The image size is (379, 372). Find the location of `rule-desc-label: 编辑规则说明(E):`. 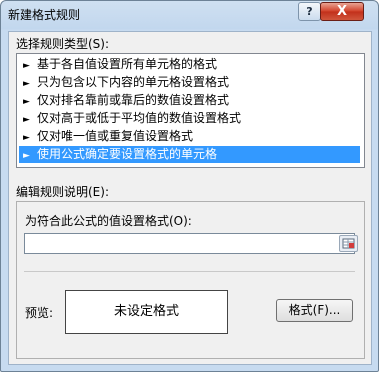

rule-desc-label: 编辑规则说明(E): is located at coordinates (62, 192).